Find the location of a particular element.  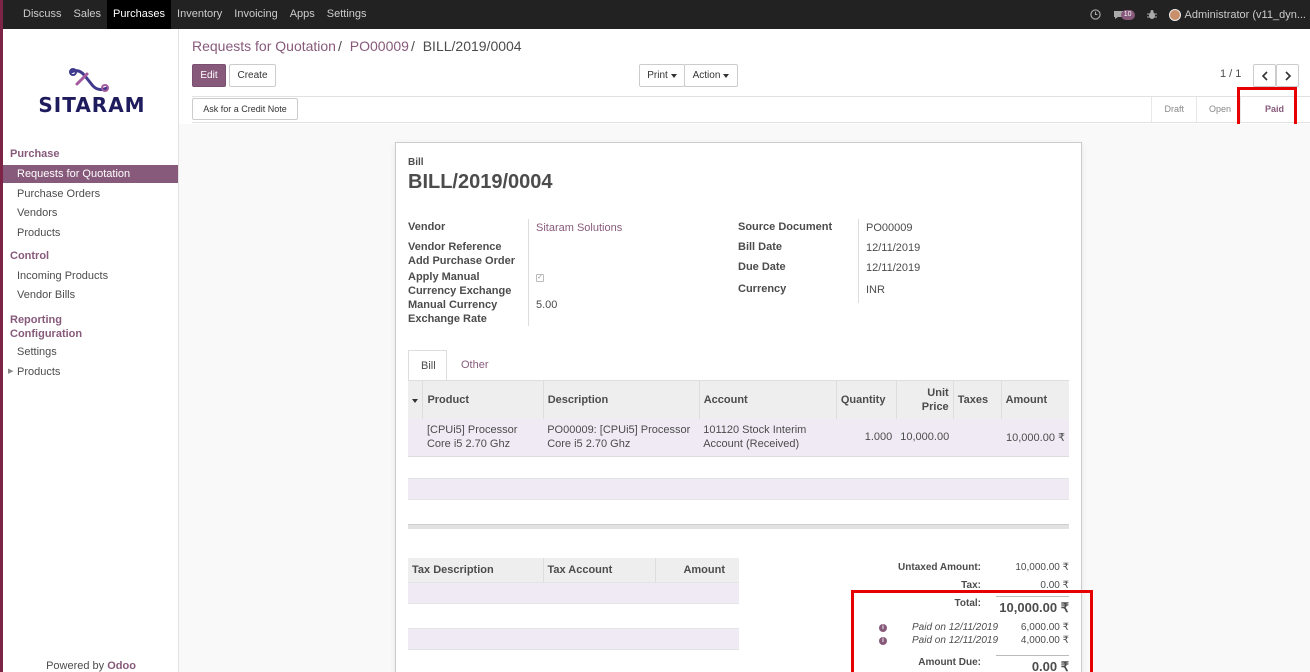

company-logo: SITARAM is located at coordinates (92, 92).